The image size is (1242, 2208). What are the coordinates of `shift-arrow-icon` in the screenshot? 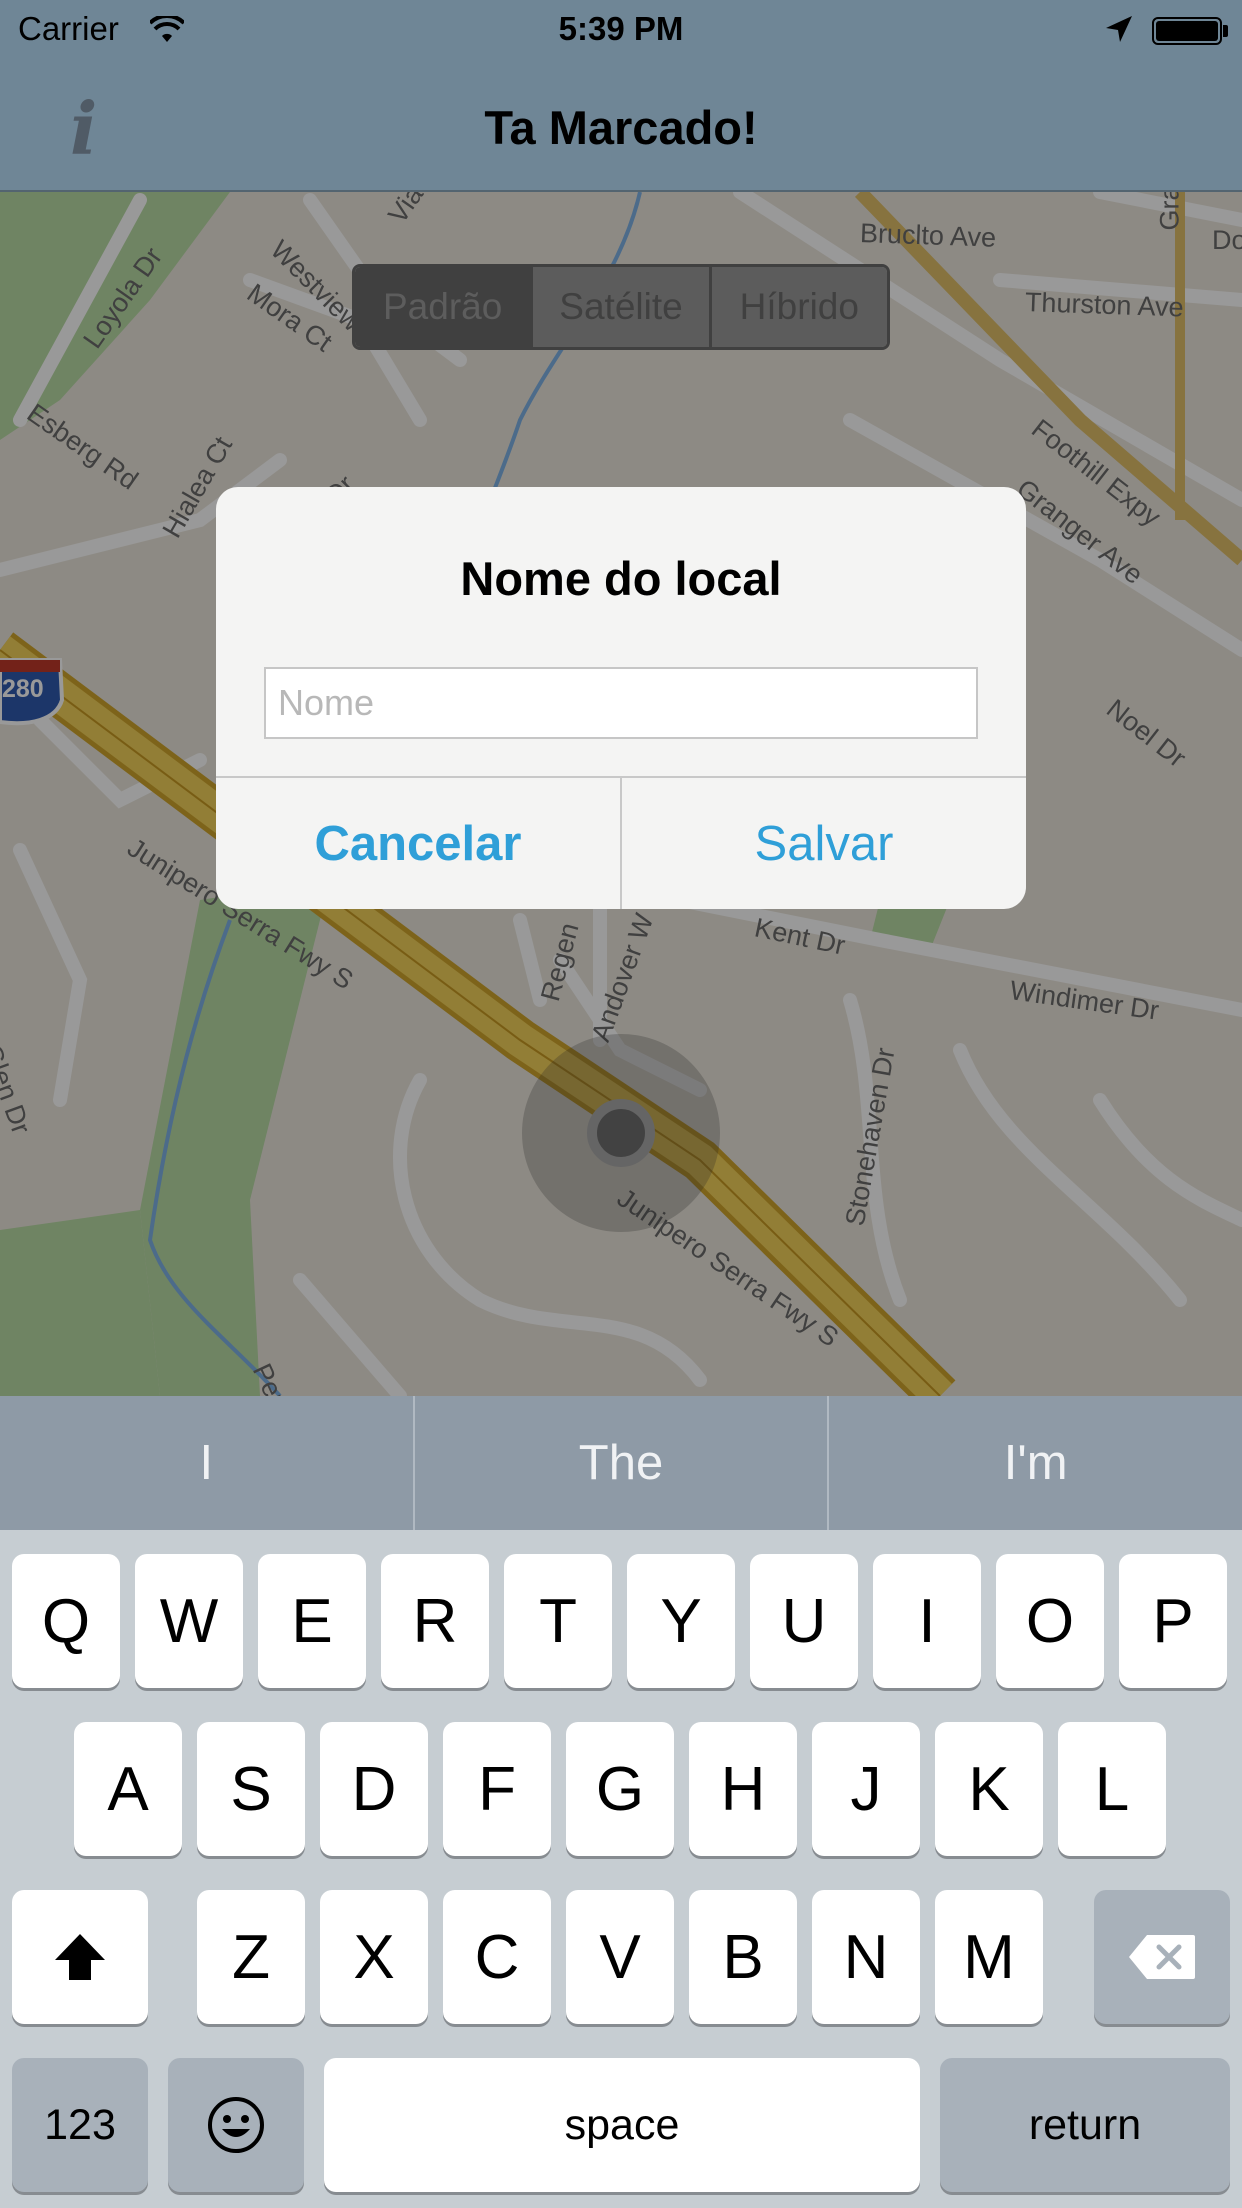 It's located at (80, 1957).